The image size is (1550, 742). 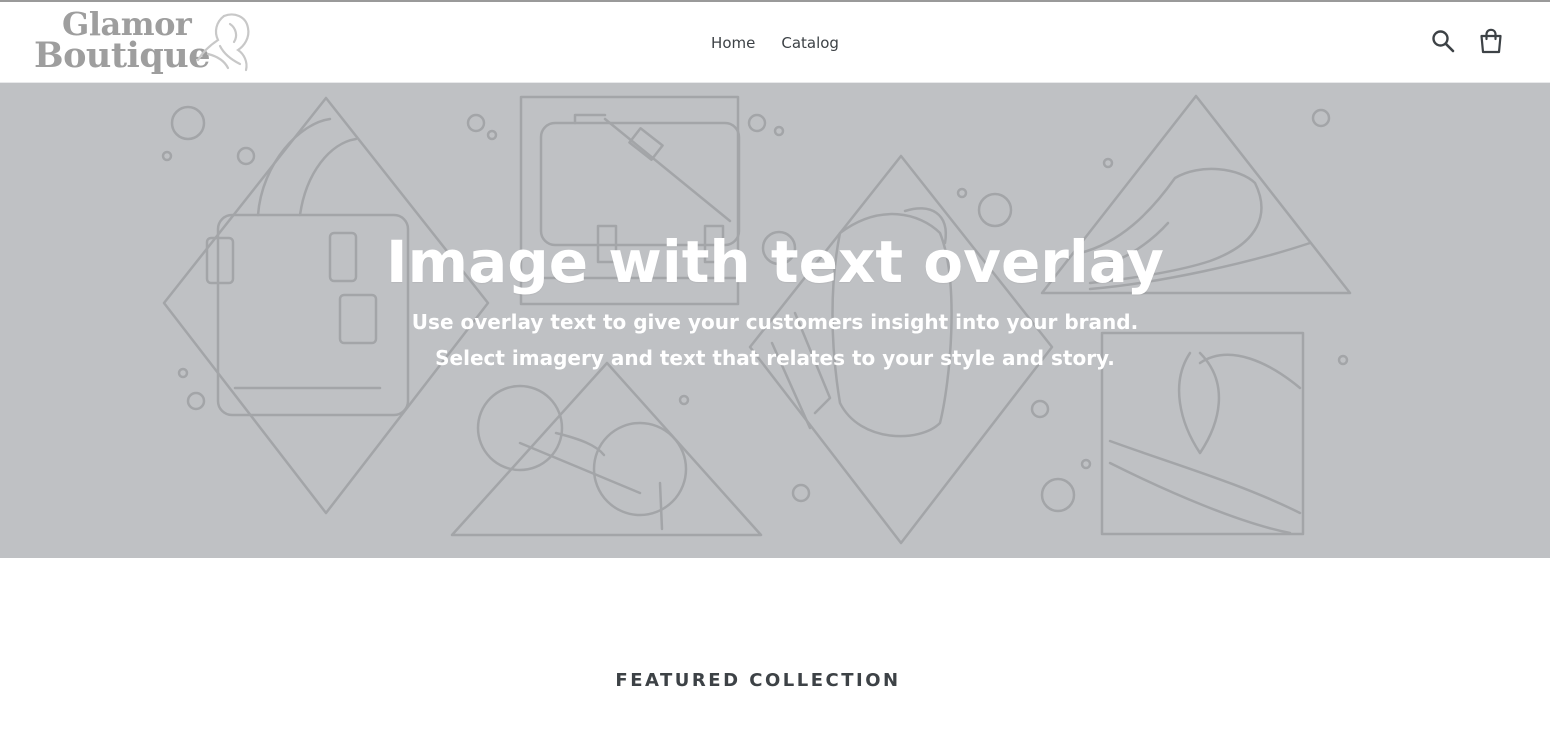 What do you see at coordinates (733, 43) in the screenshot?
I see `nav-link-home: Home` at bounding box center [733, 43].